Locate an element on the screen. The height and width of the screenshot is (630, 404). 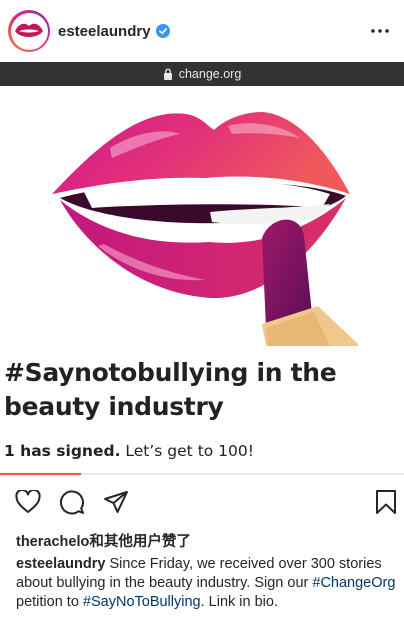
avatar-image is located at coordinates (29, 31).